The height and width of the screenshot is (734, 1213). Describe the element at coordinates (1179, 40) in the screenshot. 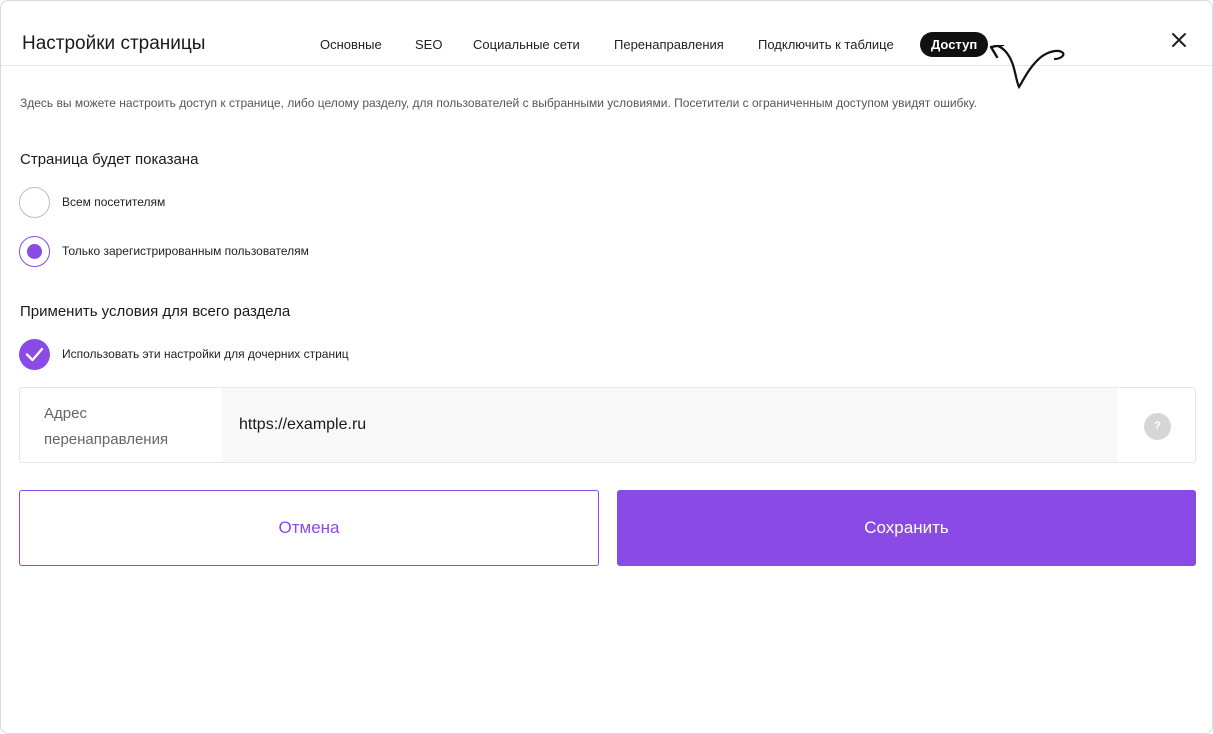

I see `close-icon` at that location.